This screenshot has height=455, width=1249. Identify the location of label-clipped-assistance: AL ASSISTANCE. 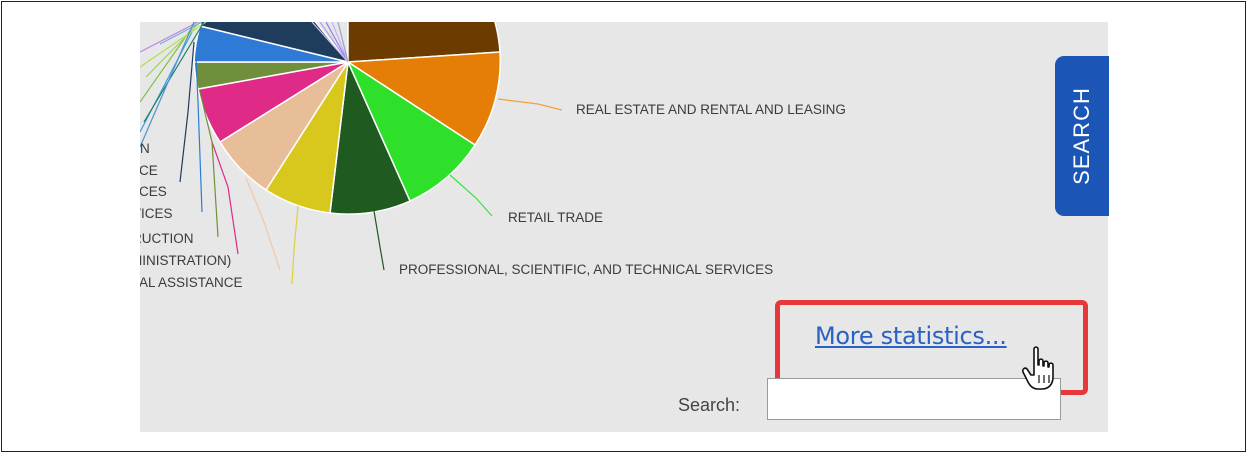
(191, 282).